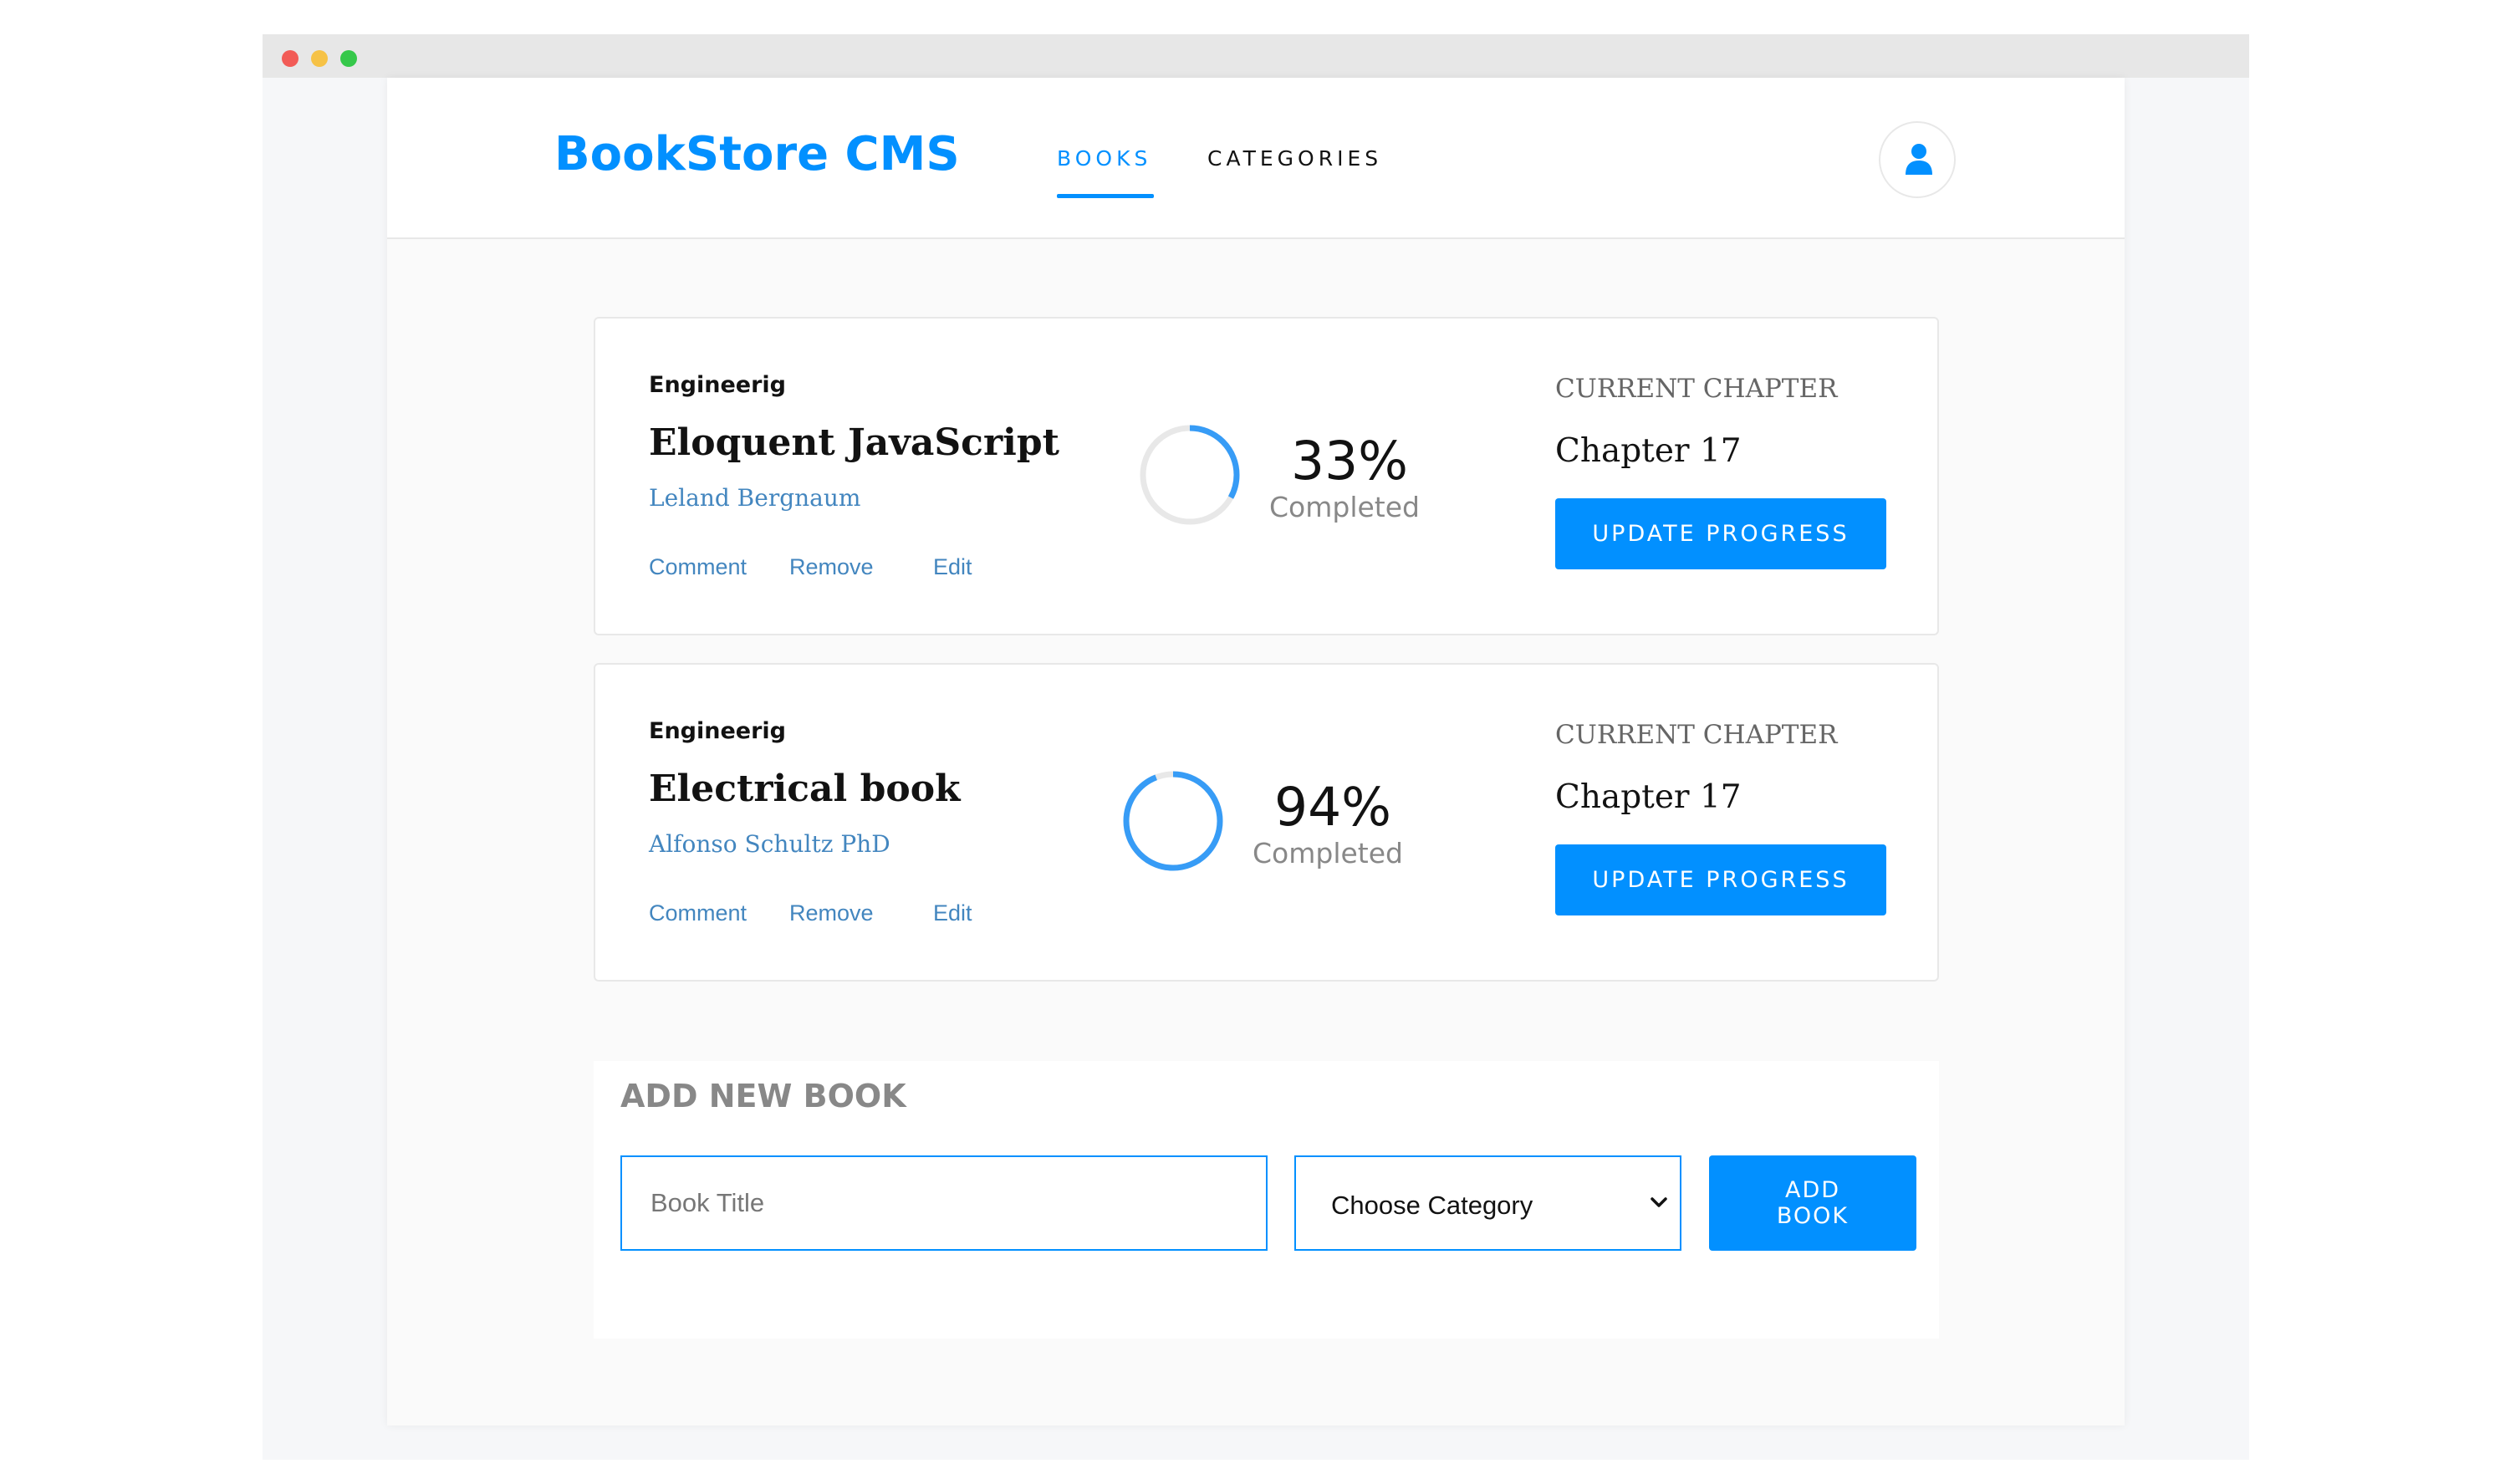 Image resolution: width=2495 pixels, height=1484 pixels. I want to click on book-author: Leland Bergnaum, so click(754, 498).